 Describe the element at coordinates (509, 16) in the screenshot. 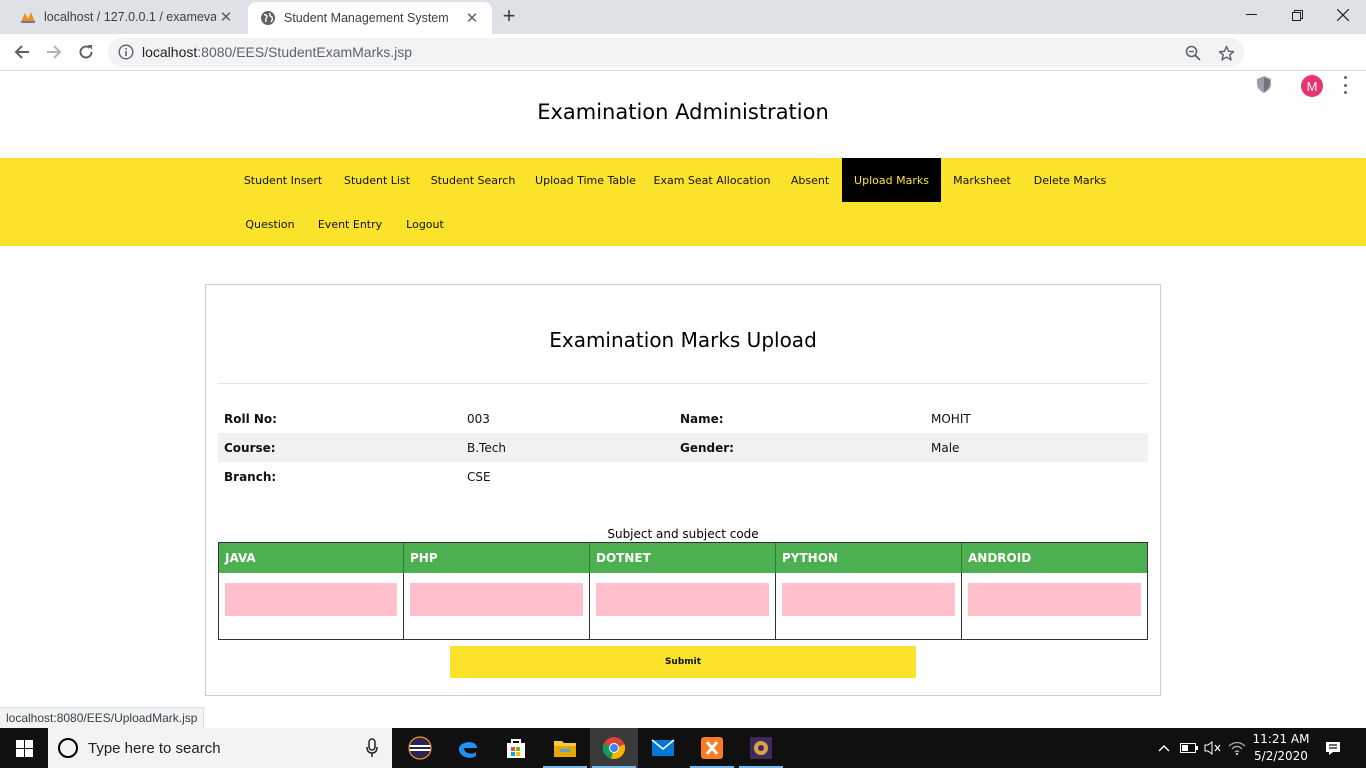

I see `new-tab-icon: +` at that location.